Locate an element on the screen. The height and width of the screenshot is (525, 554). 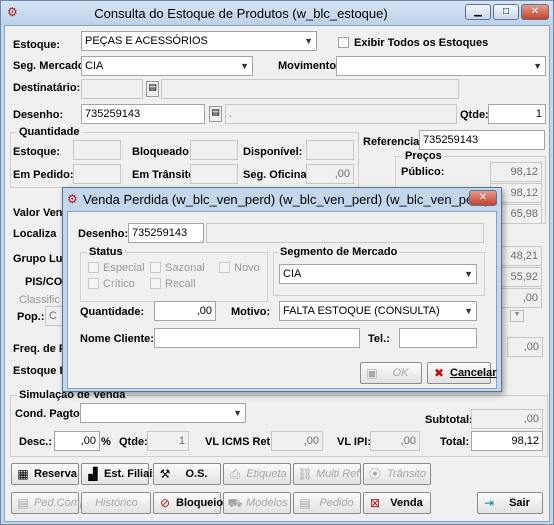
especial-checkbox is located at coordinates (93, 267).